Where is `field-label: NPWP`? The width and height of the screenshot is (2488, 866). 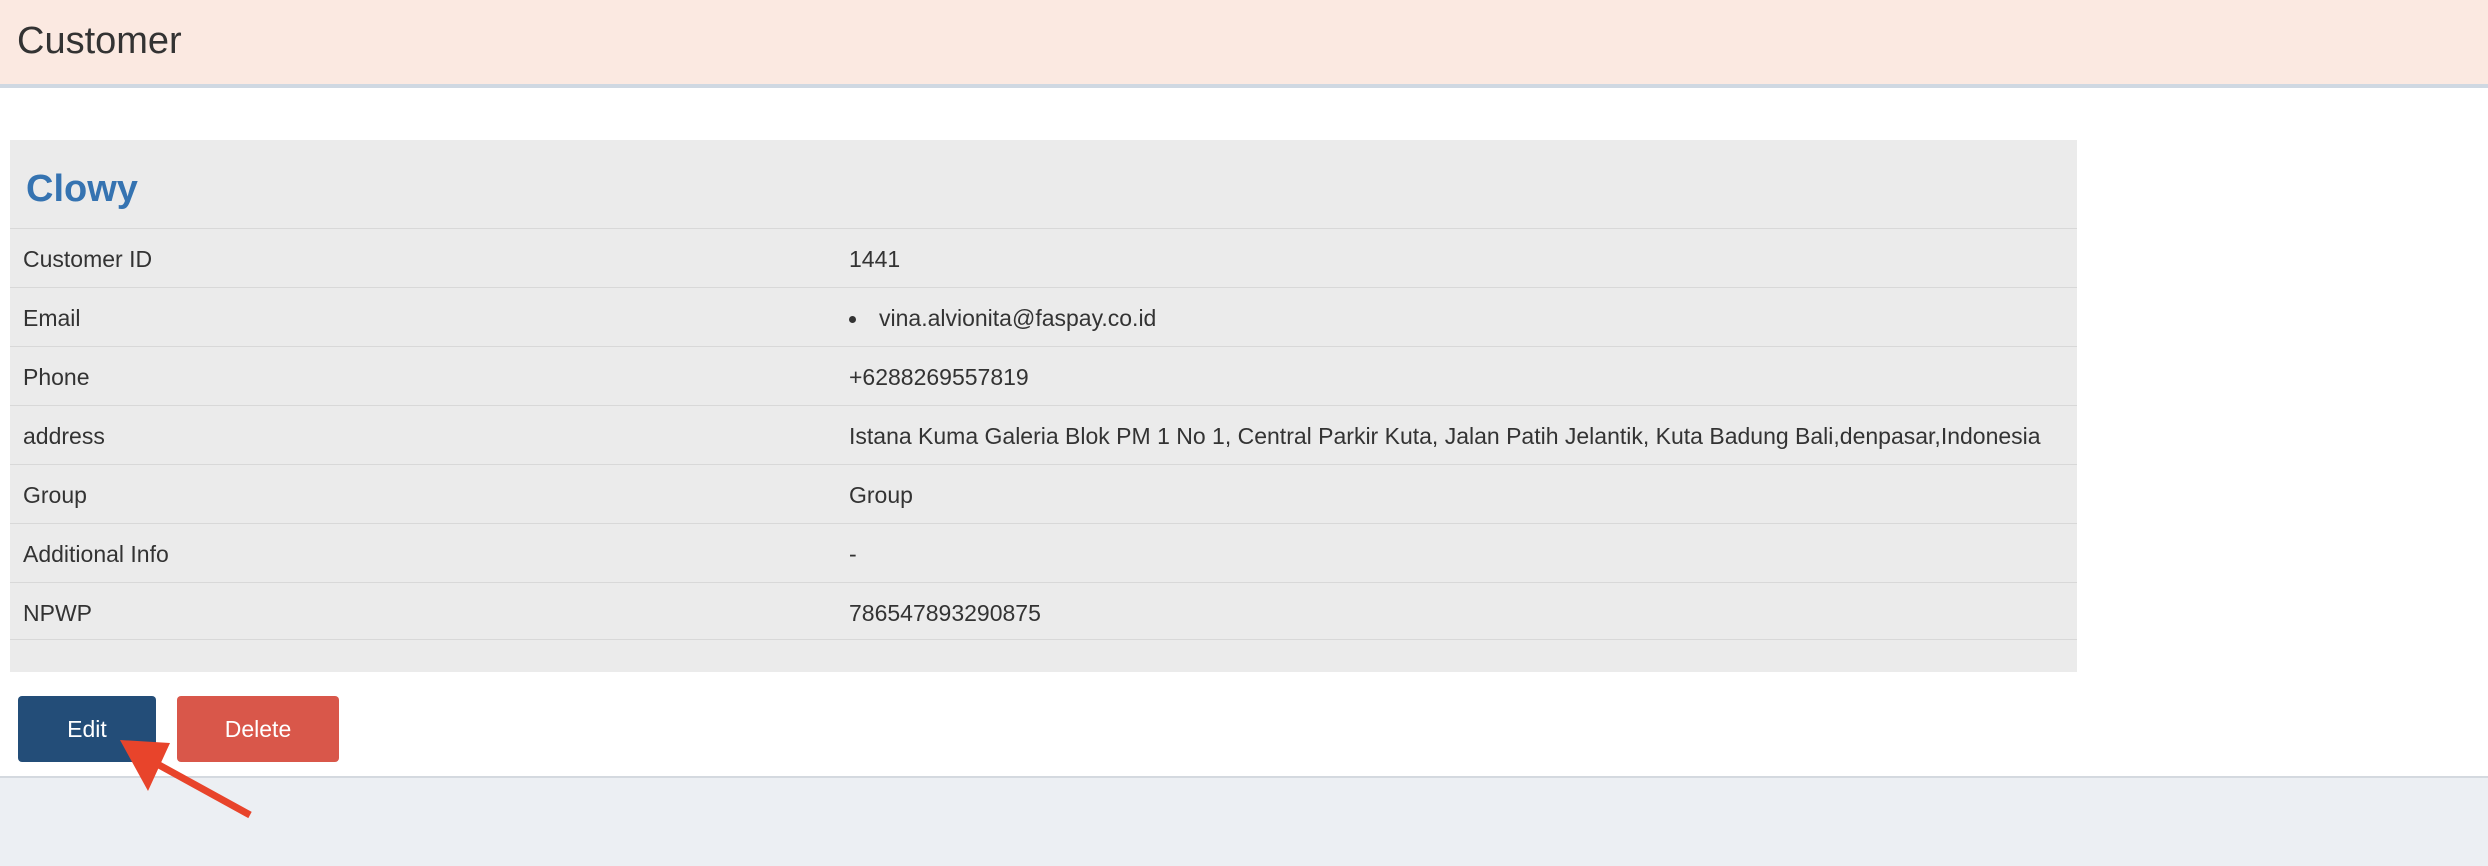
field-label: NPWP is located at coordinates (57, 613).